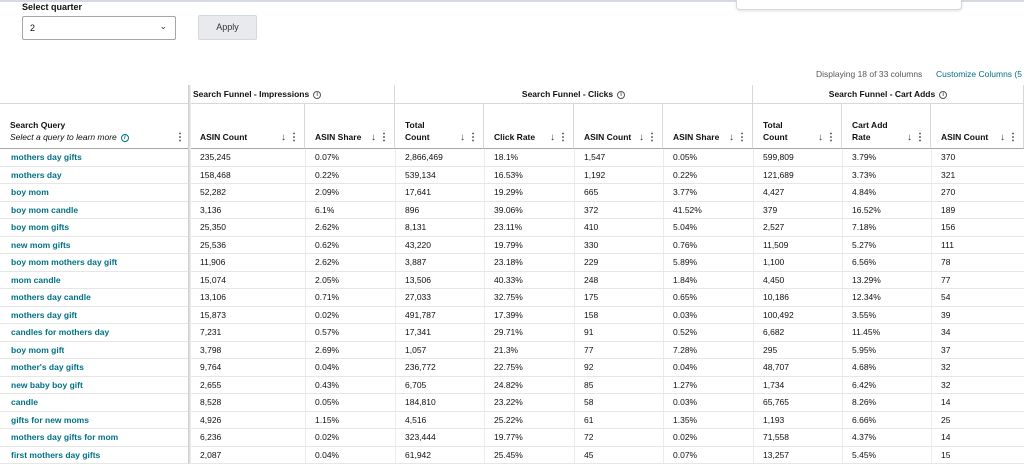 This screenshot has height=464, width=1024. Describe the element at coordinates (574, 94) in the screenshot. I see `group-header-2: Search Funnel - Clicks i` at that location.